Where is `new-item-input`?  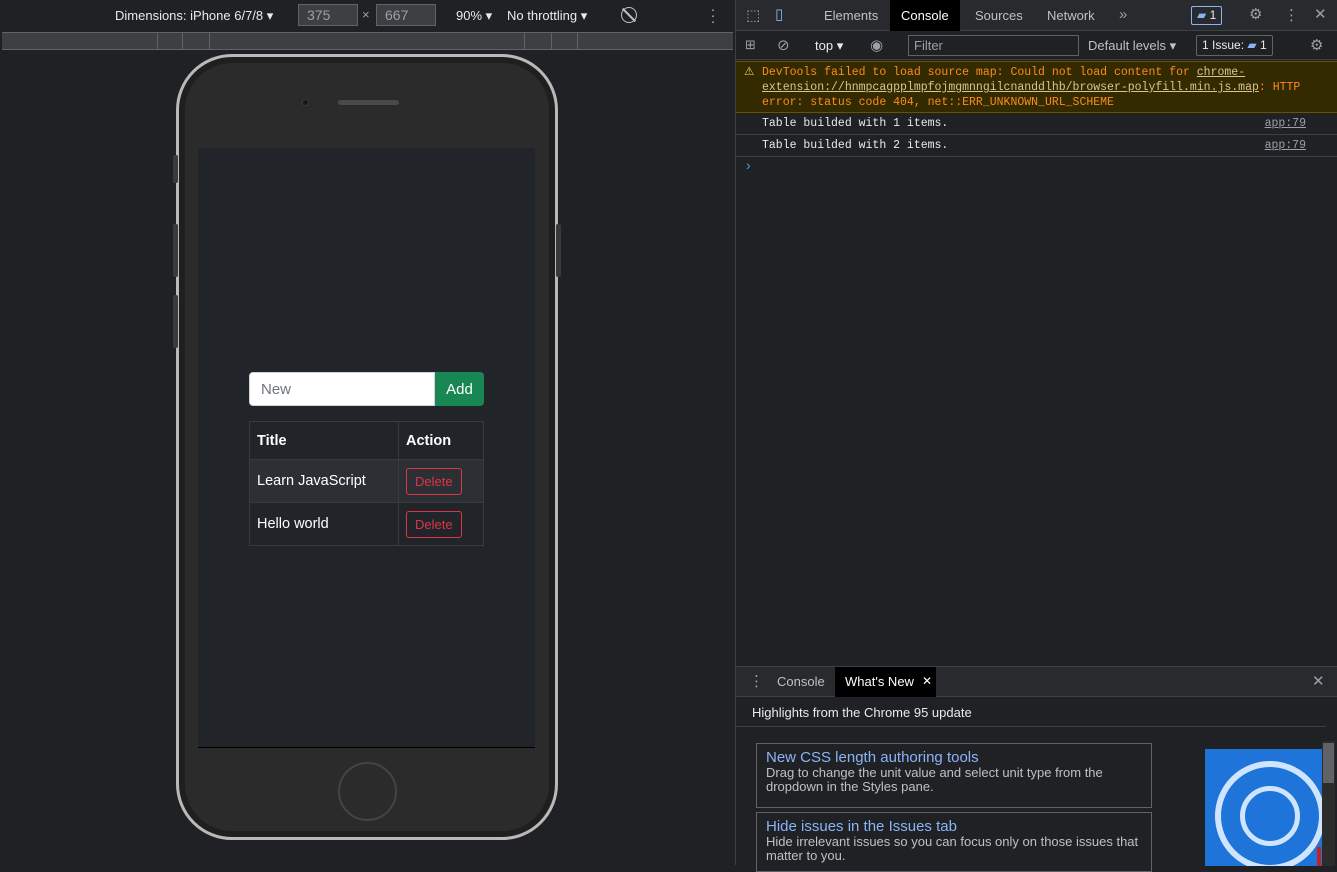 new-item-input is located at coordinates (342, 389).